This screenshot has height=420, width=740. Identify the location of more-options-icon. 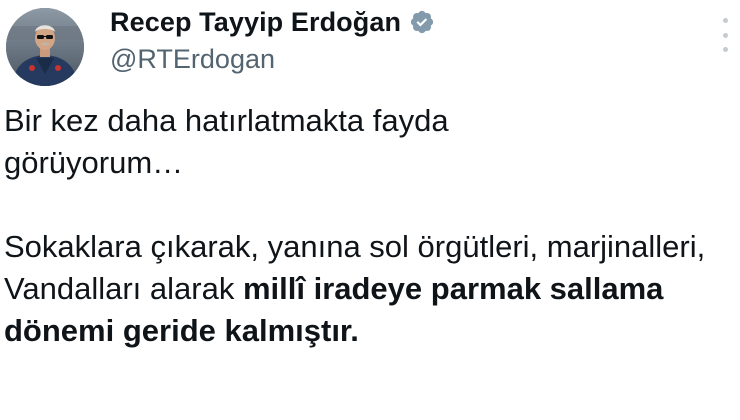
(725, 35).